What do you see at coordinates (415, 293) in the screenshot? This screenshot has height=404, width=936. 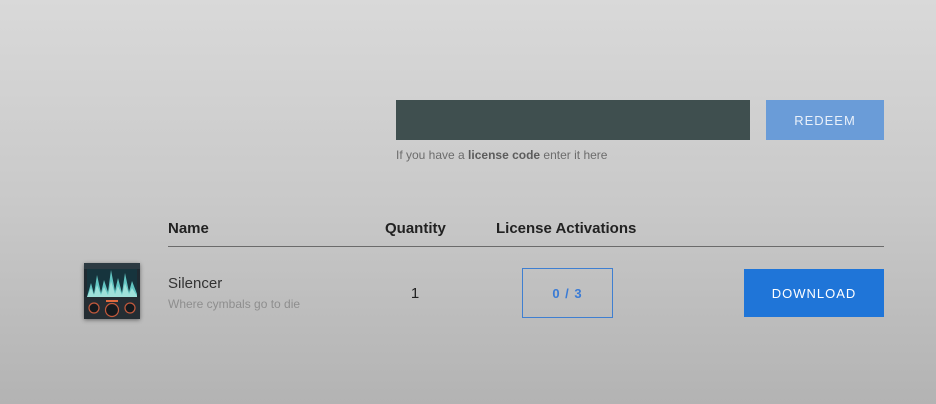 I see `quantity-value: 1` at bounding box center [415, 293].